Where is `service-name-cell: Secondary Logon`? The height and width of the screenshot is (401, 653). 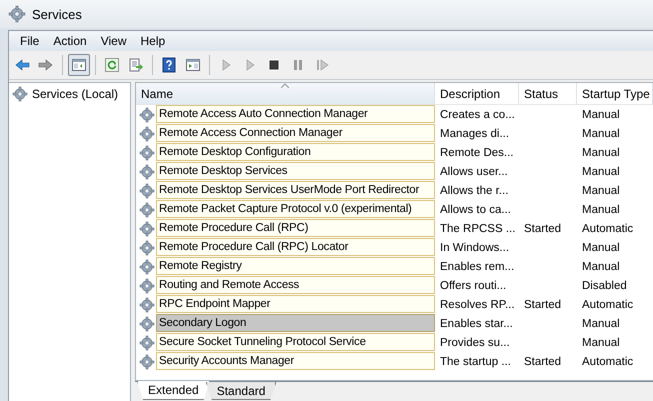
service-name-cell: Secondary Logon is located at coordinates (295, 323).